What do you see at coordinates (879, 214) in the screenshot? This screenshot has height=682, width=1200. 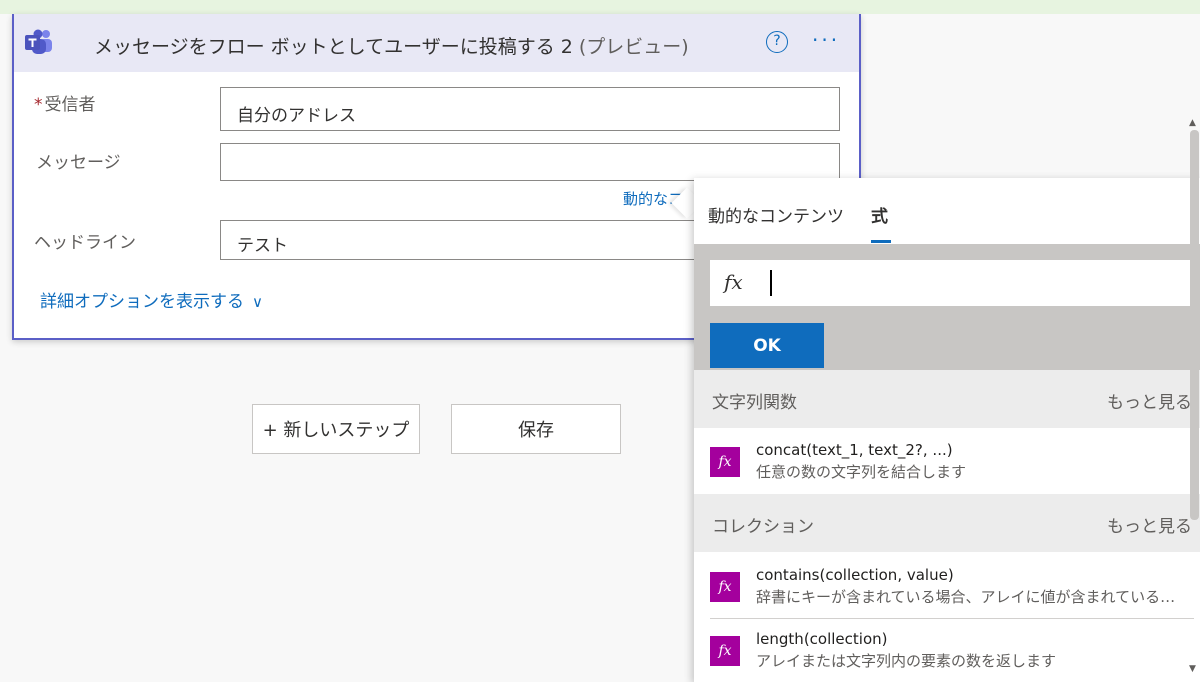 I see `tab-expression: 式` at bounding box center [879, 214].